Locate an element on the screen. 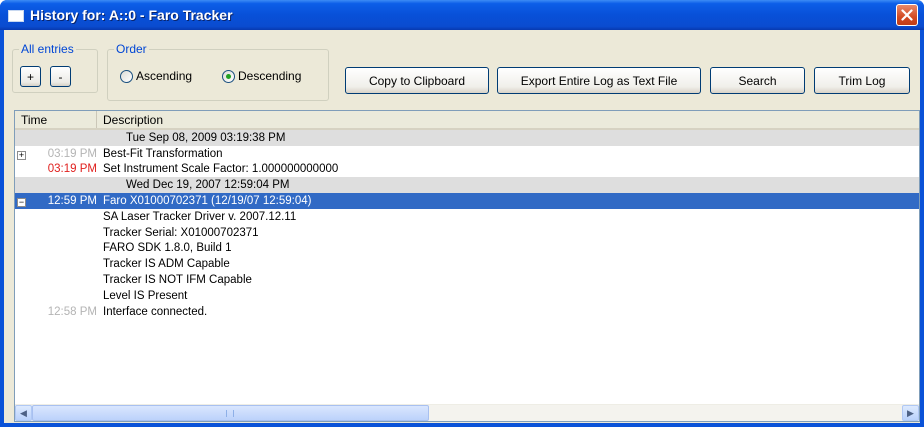 This screenshot has width=924, height=427. window-icon is located at coordinates (16, 15).